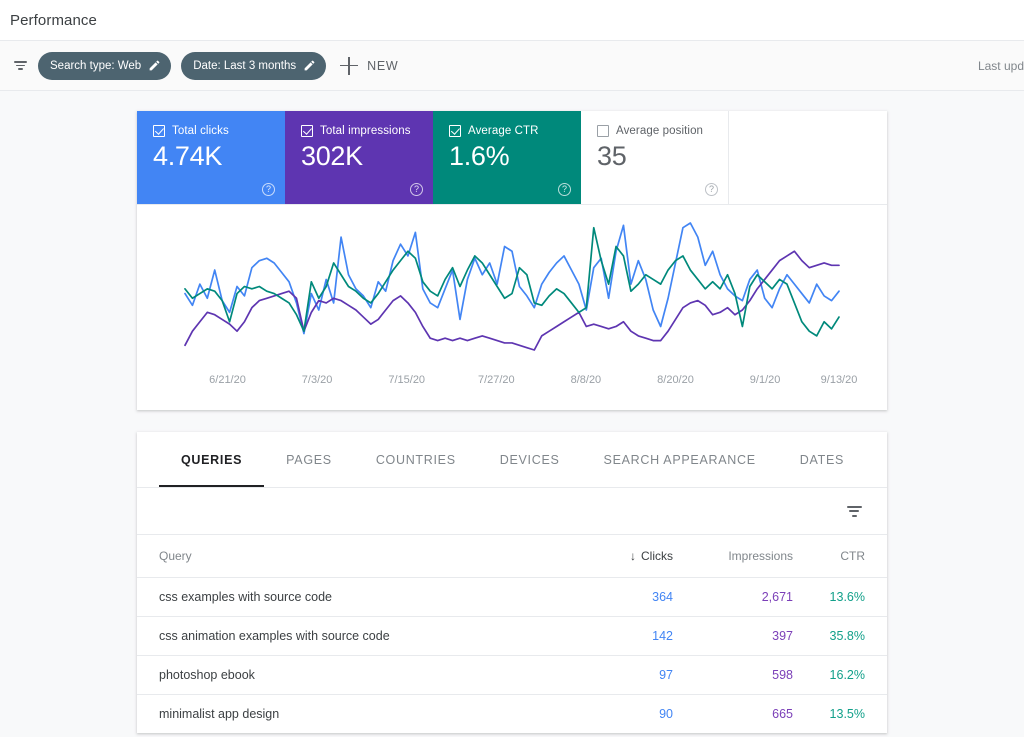  I want to click on metric-card-header: Total impressions, so click(361, 131).